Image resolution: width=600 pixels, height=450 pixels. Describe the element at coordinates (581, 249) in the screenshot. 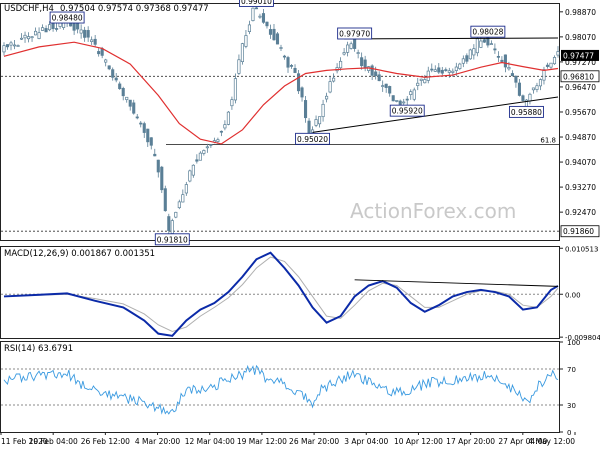

I see `macd-y-tick-label: 0.010513` at that location.